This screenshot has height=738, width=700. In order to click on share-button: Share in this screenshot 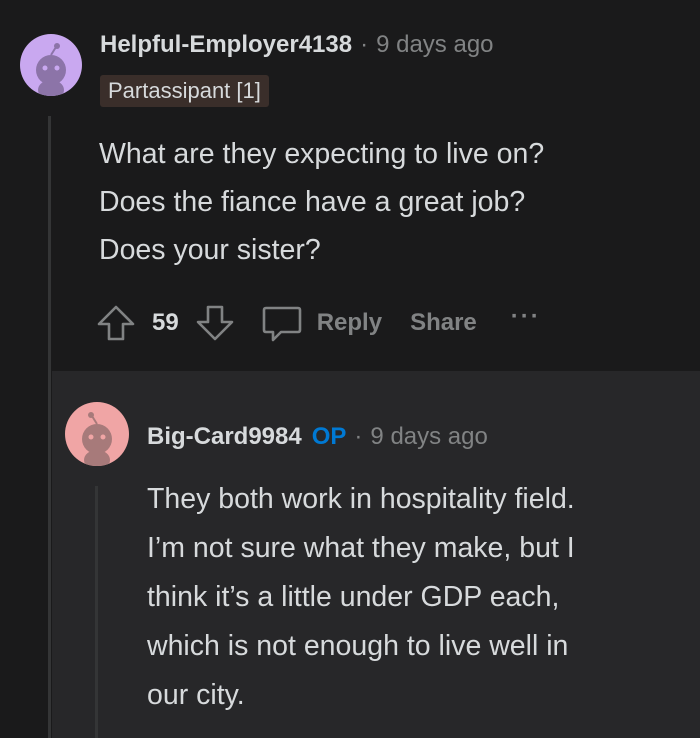, I will do `click(443, 323)`.